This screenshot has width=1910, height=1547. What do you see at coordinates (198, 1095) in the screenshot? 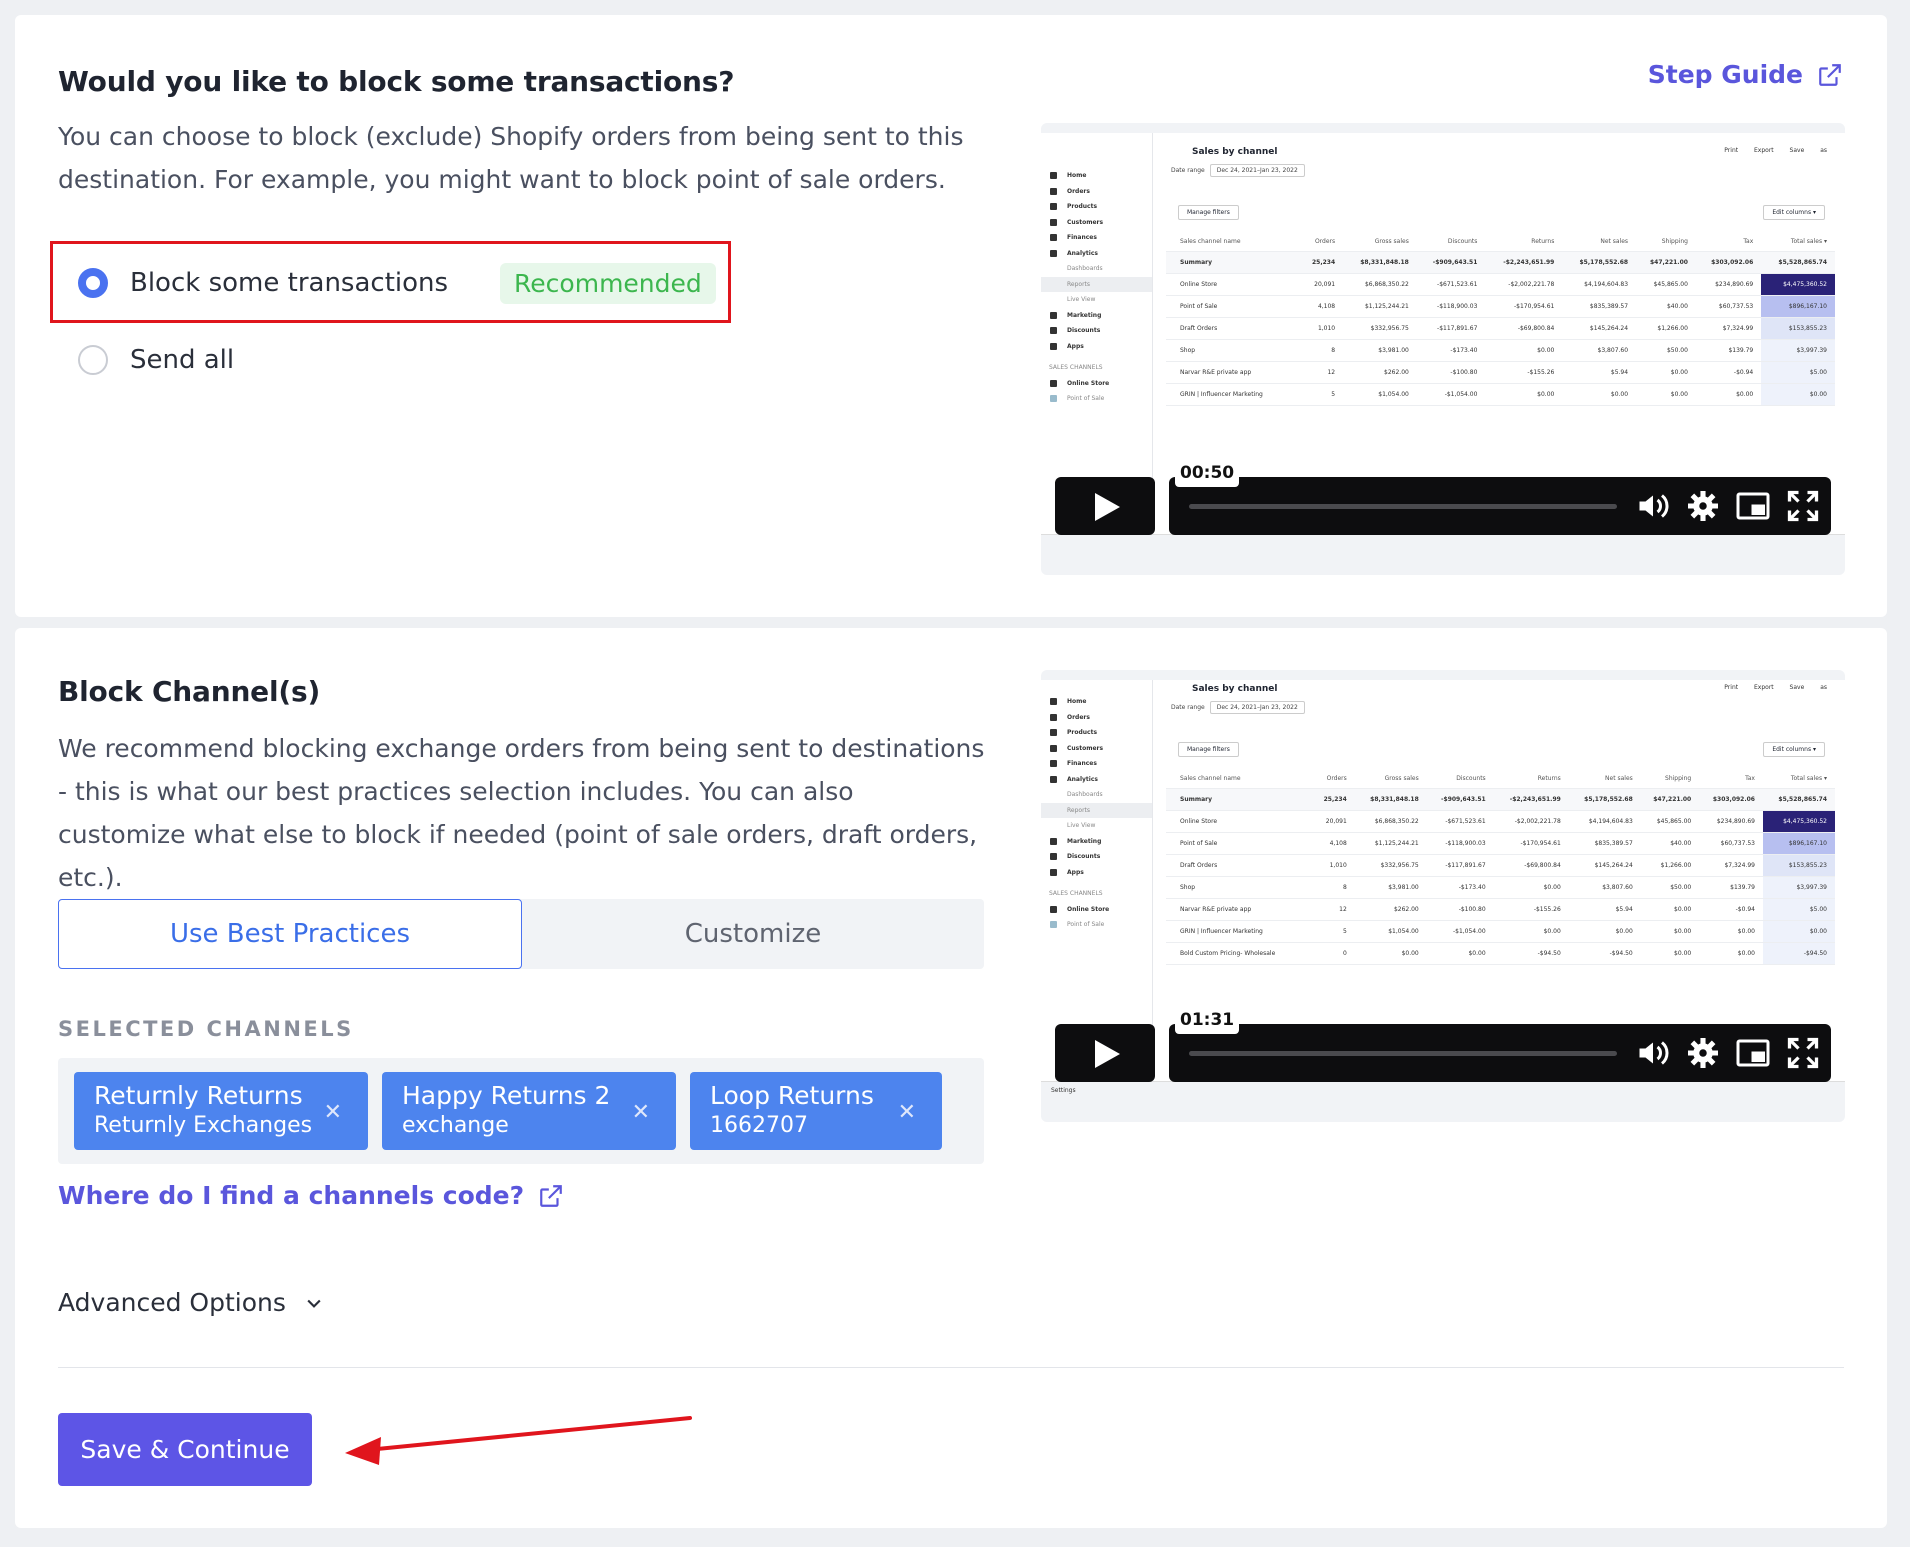
I see `chip-name: Returnly Returns` at bounding box center [198, 1095].